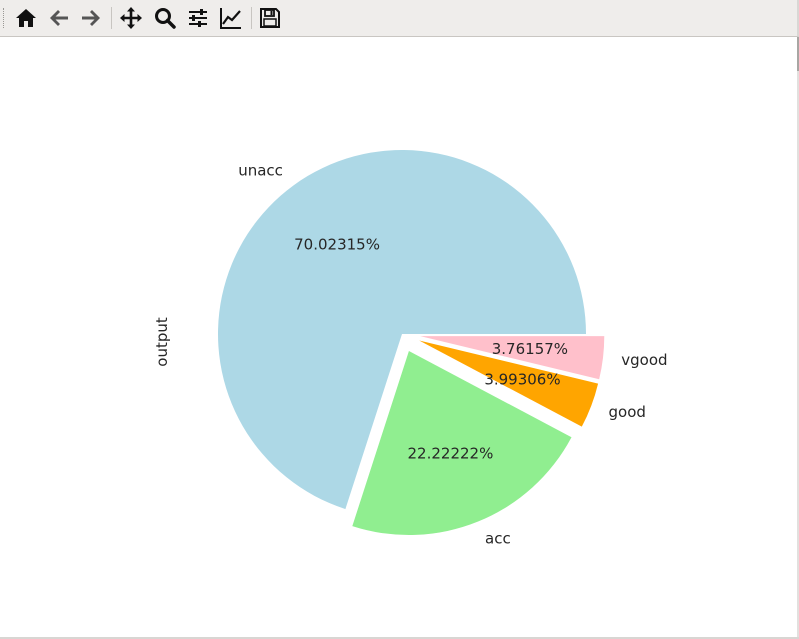 The height and width of the screenshot is (639, 799). Describe the element at coordinates (522, 380) in the screenshot. I see `slice-percent-good: 3.99306%` at that location.